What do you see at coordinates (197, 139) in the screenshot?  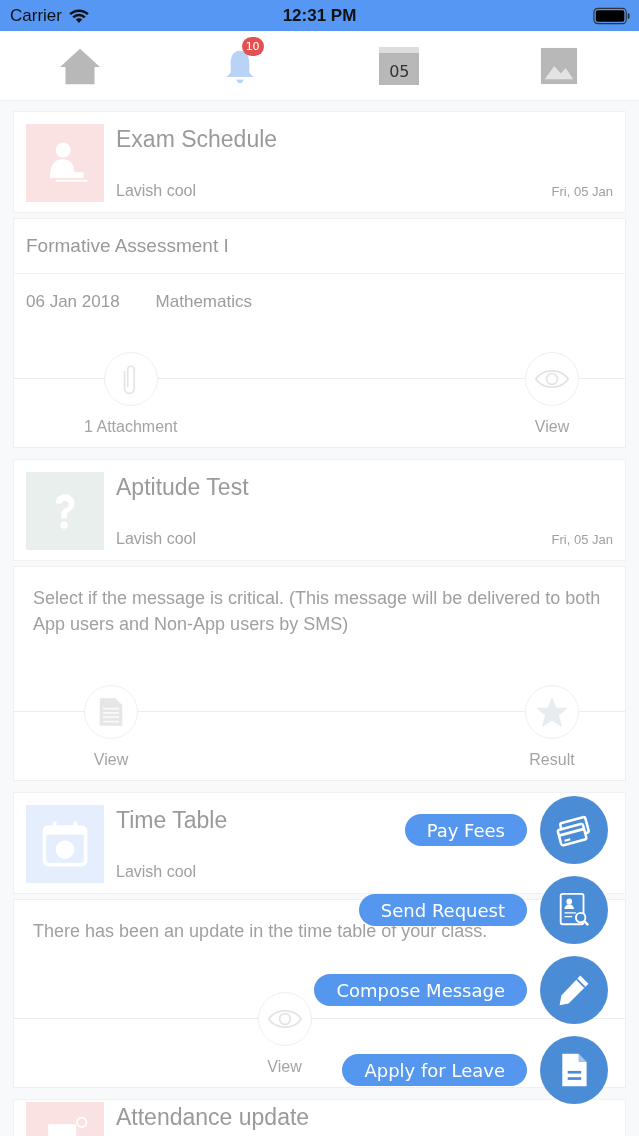 I see `card-title: Exam Schedule` at bounding box center [197, 139].